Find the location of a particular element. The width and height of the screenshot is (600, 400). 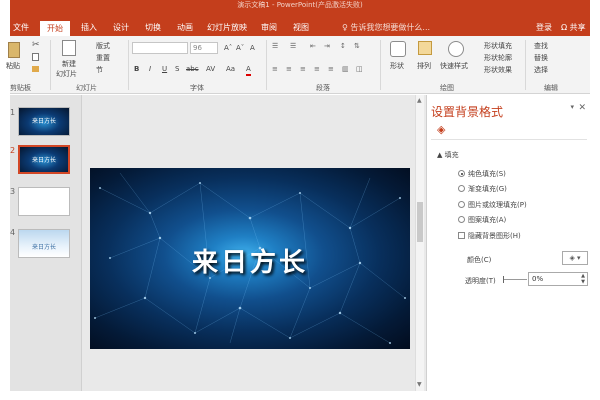

arrange-button: 排列 is located at coordinates (424, 66).